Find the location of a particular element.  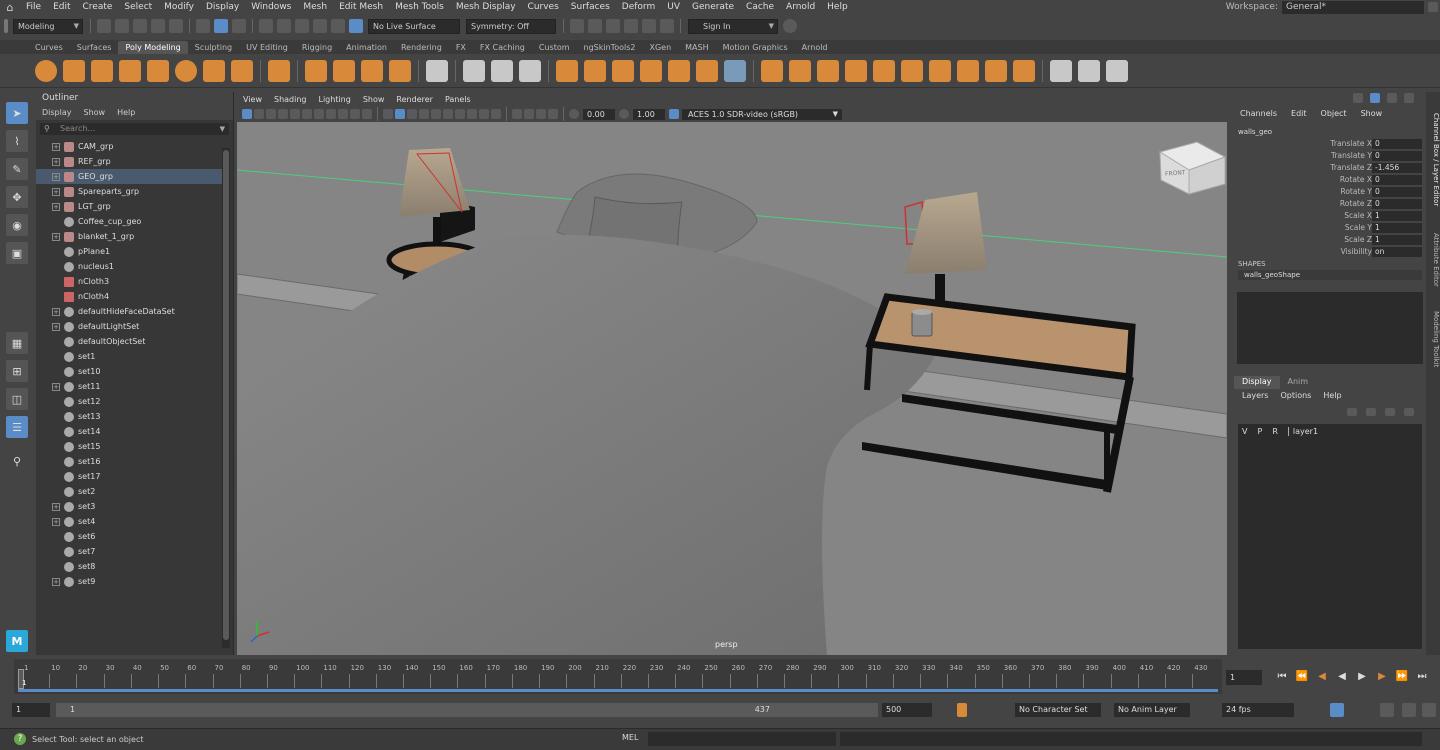

step-back-frame-icon: ◀ is located at coordinates (1322, 677).